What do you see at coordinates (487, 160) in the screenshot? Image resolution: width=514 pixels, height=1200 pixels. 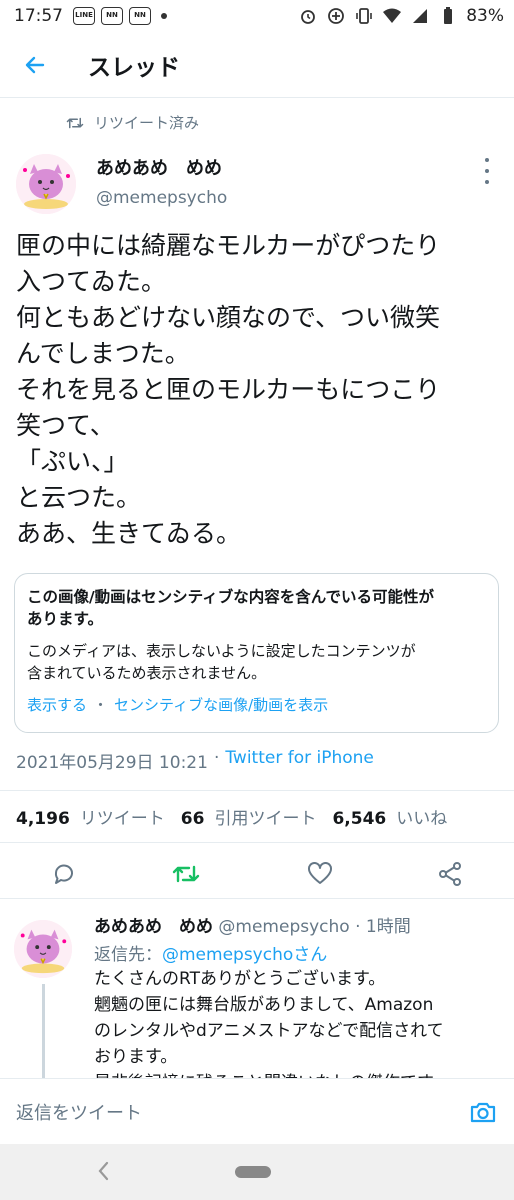 I see `more-vertical-icon` at bounding box center [487, 160].